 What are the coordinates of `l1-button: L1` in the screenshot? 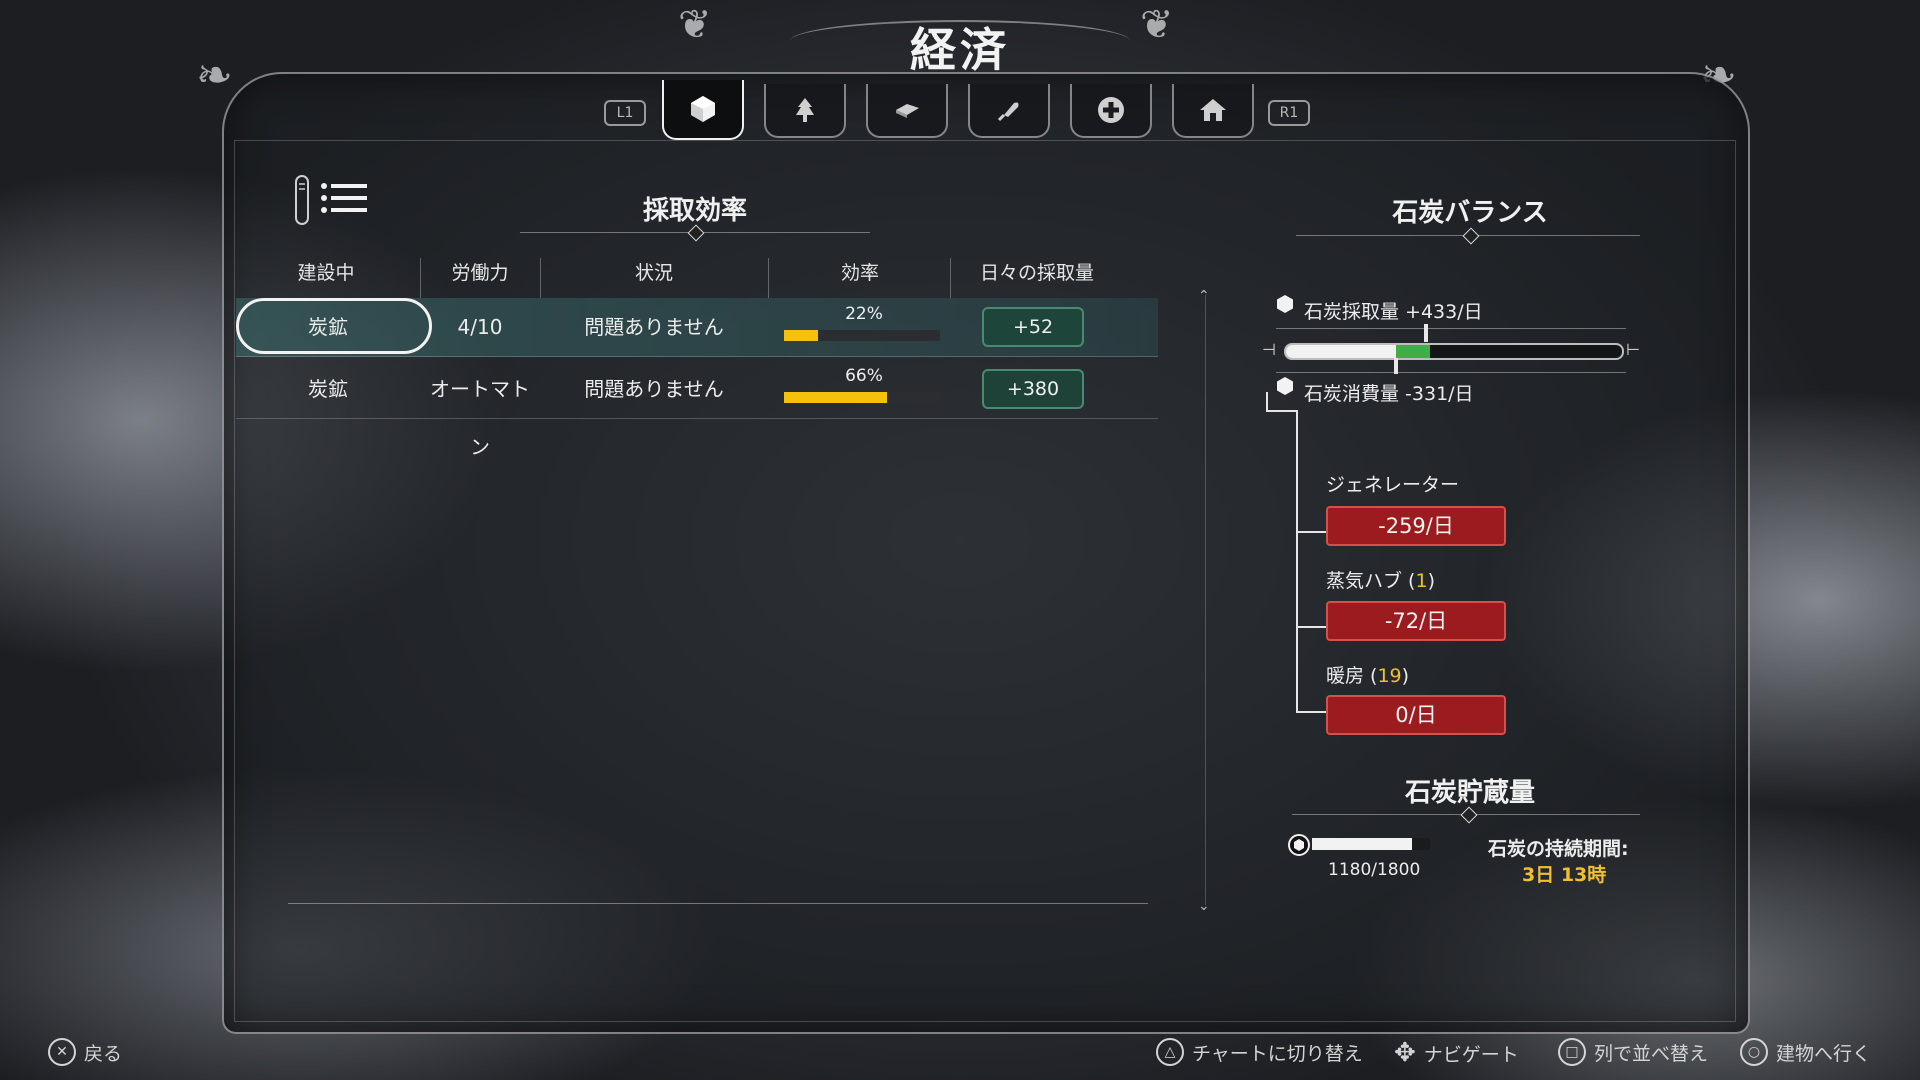 It's located at (625, 113).